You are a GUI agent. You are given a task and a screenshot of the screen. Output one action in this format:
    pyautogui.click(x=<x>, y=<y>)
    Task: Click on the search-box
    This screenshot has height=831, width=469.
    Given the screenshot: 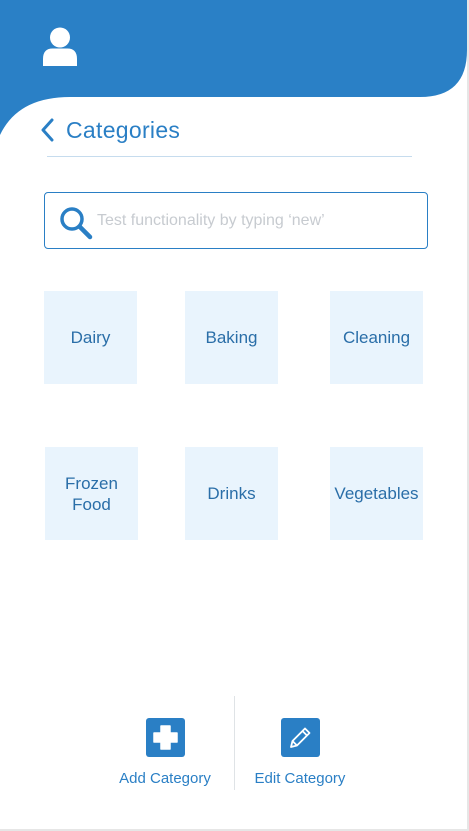 What is the action you would take?
    pyautogui.click(x=236, y=220)
    